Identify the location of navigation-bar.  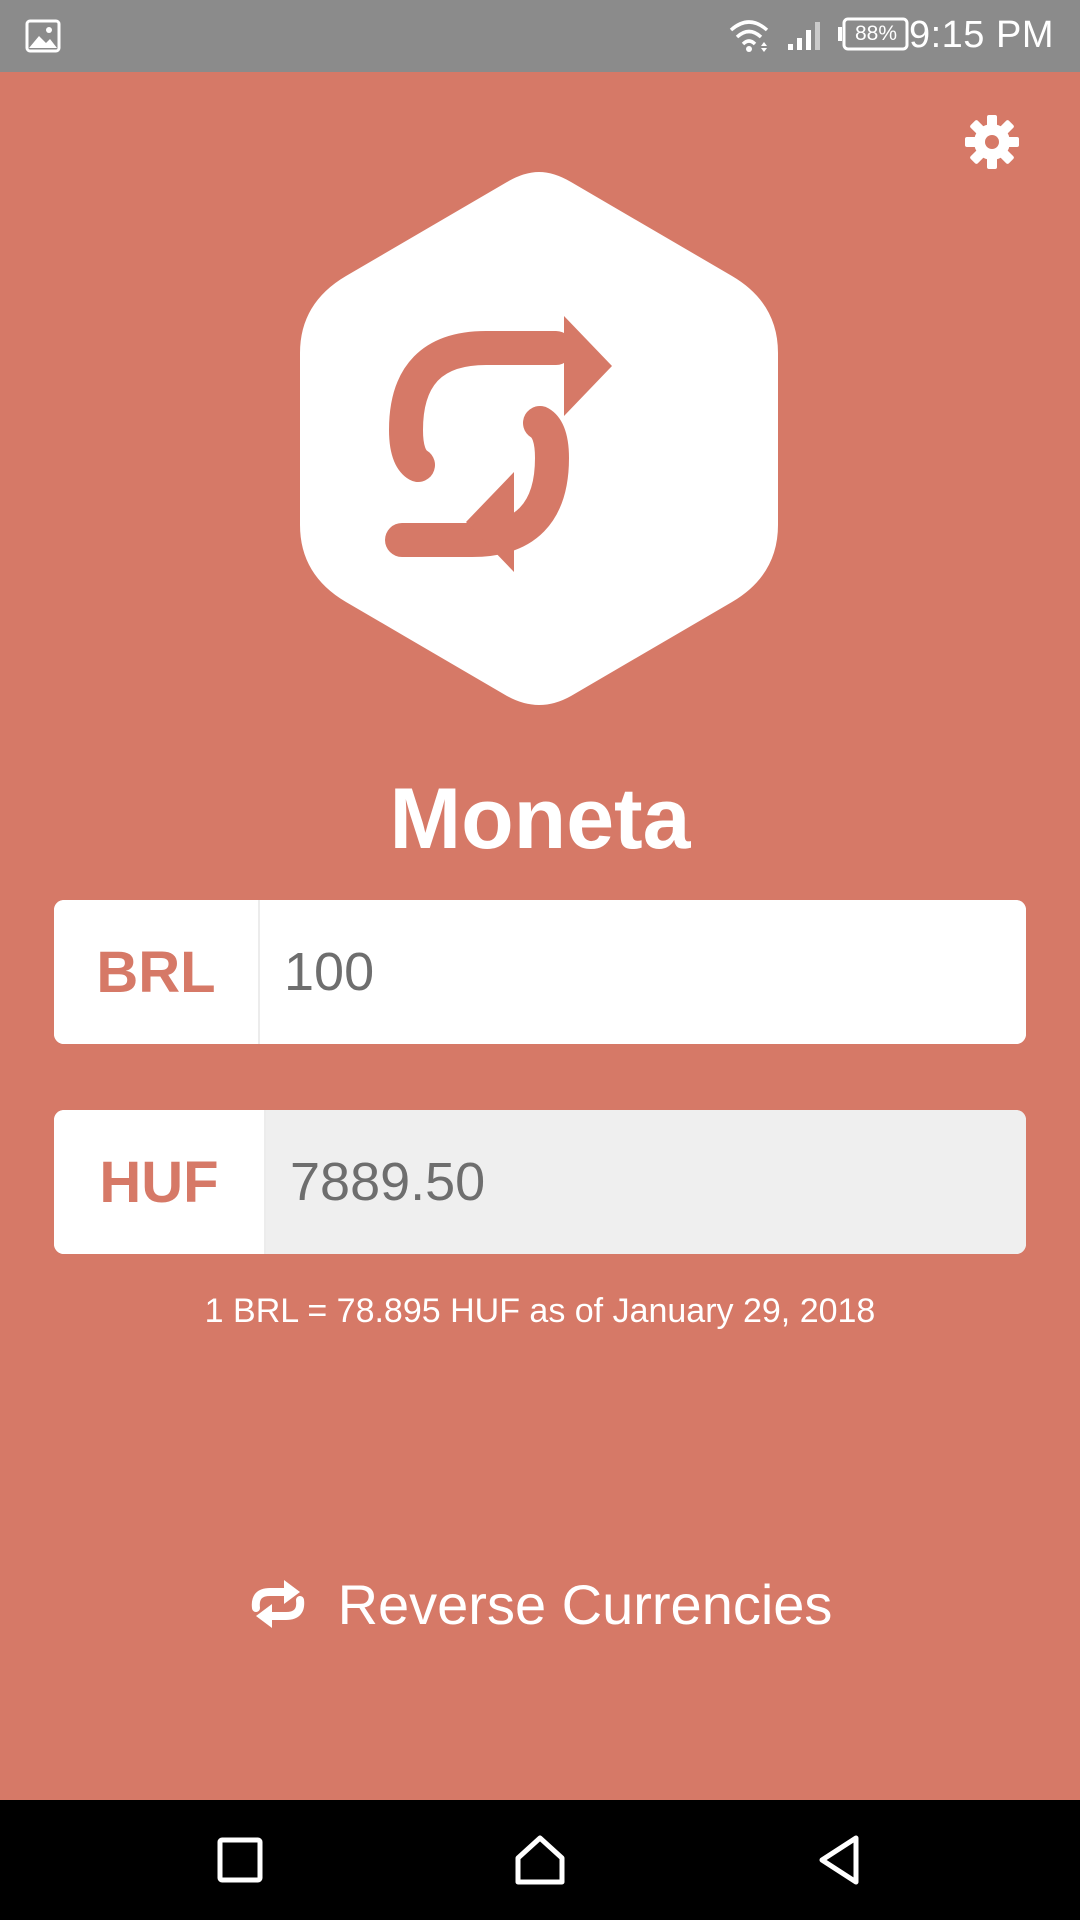
(540, 1860).